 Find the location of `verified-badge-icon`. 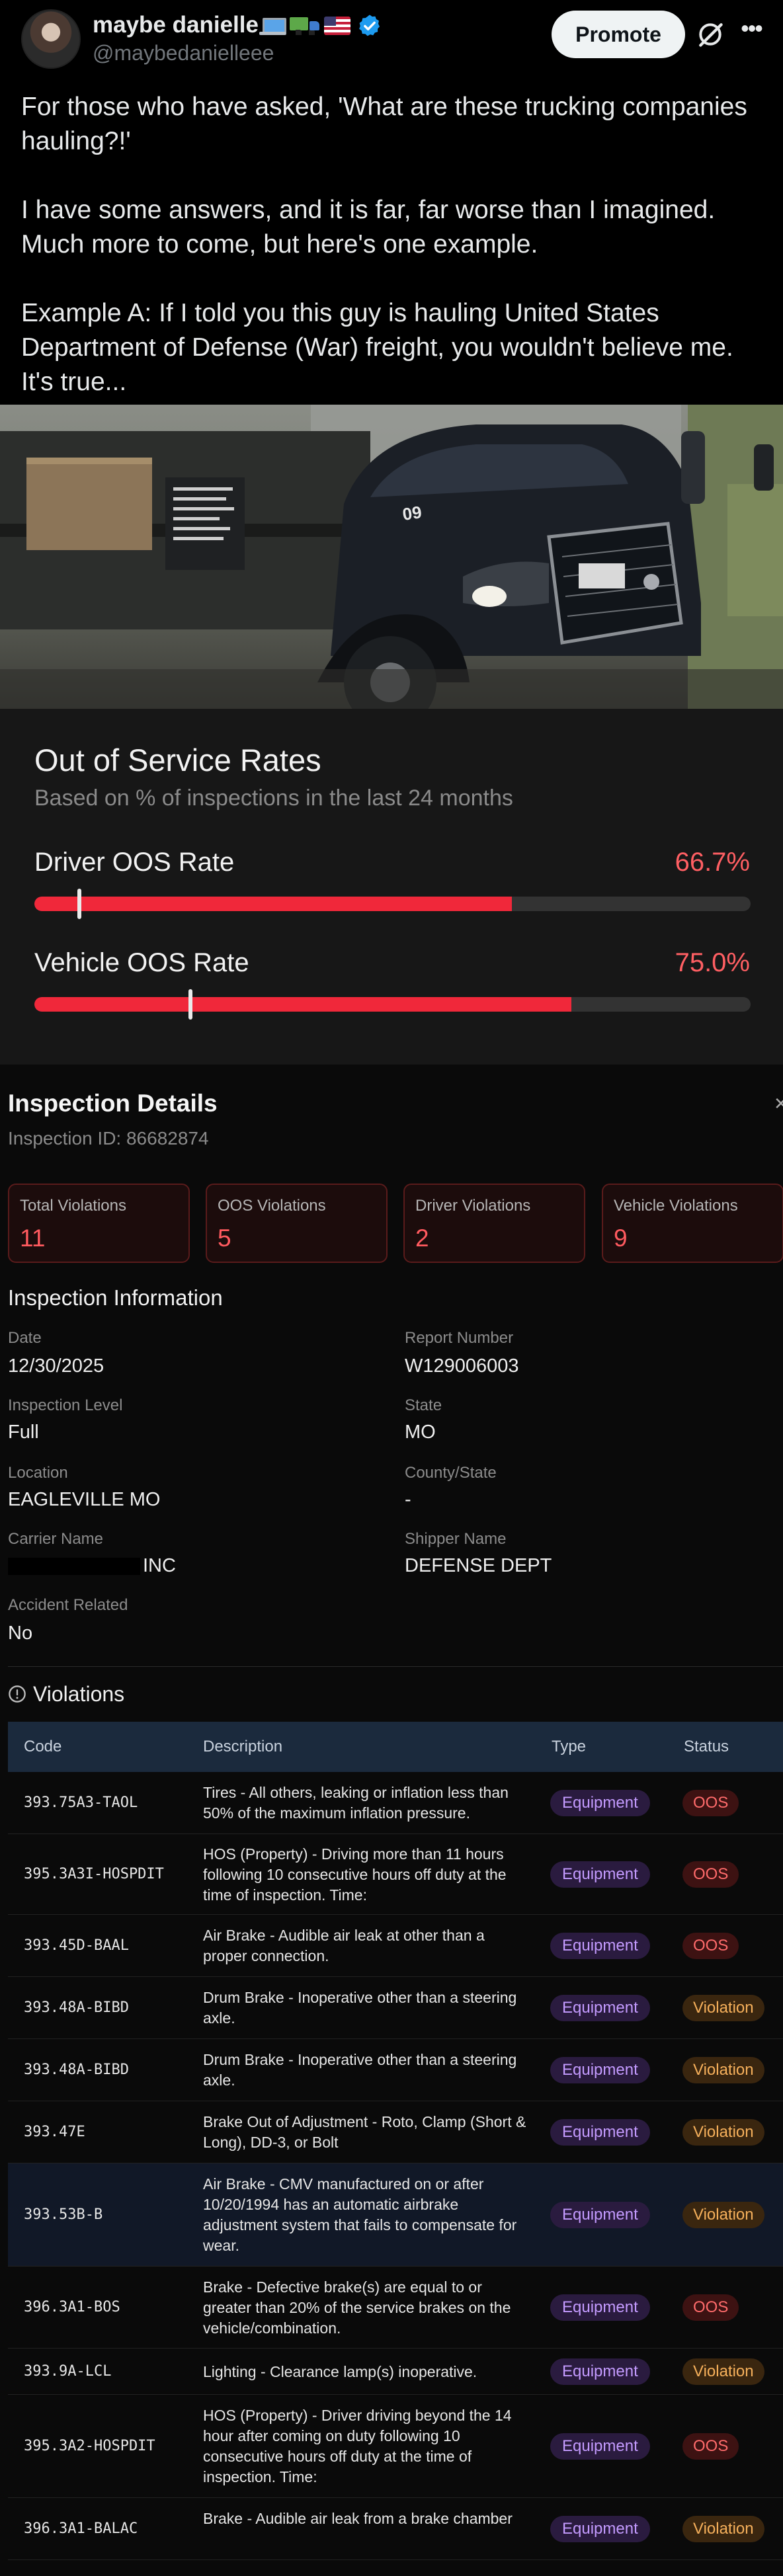

verified-badge-icon is located at coordinates (369, 25).